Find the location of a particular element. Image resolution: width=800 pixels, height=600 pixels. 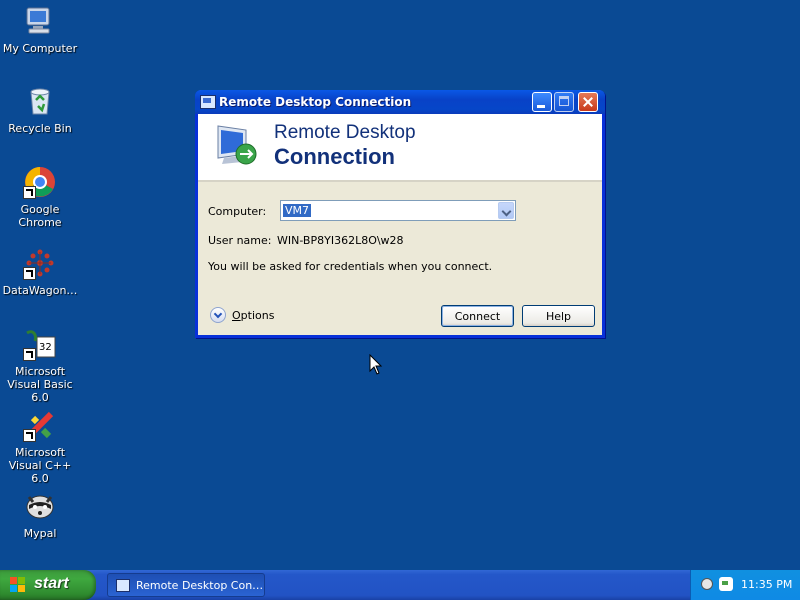

start-button: start is located at coordinates (48, 585).